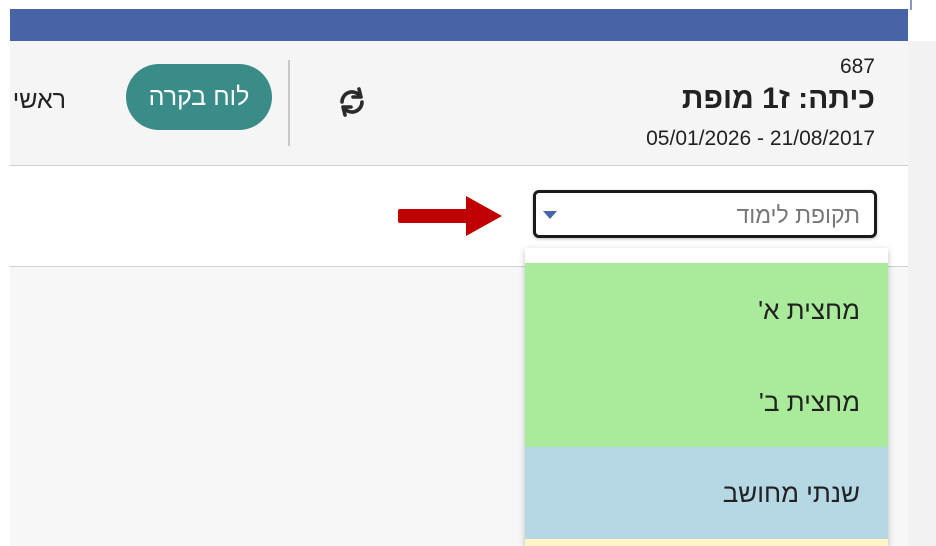 The height and width of the screenshot is (546, 936). What do you see at coordinates (911, 5) in the screenshot?
I see `top-bar-edge` at bounding box center [911, 5].